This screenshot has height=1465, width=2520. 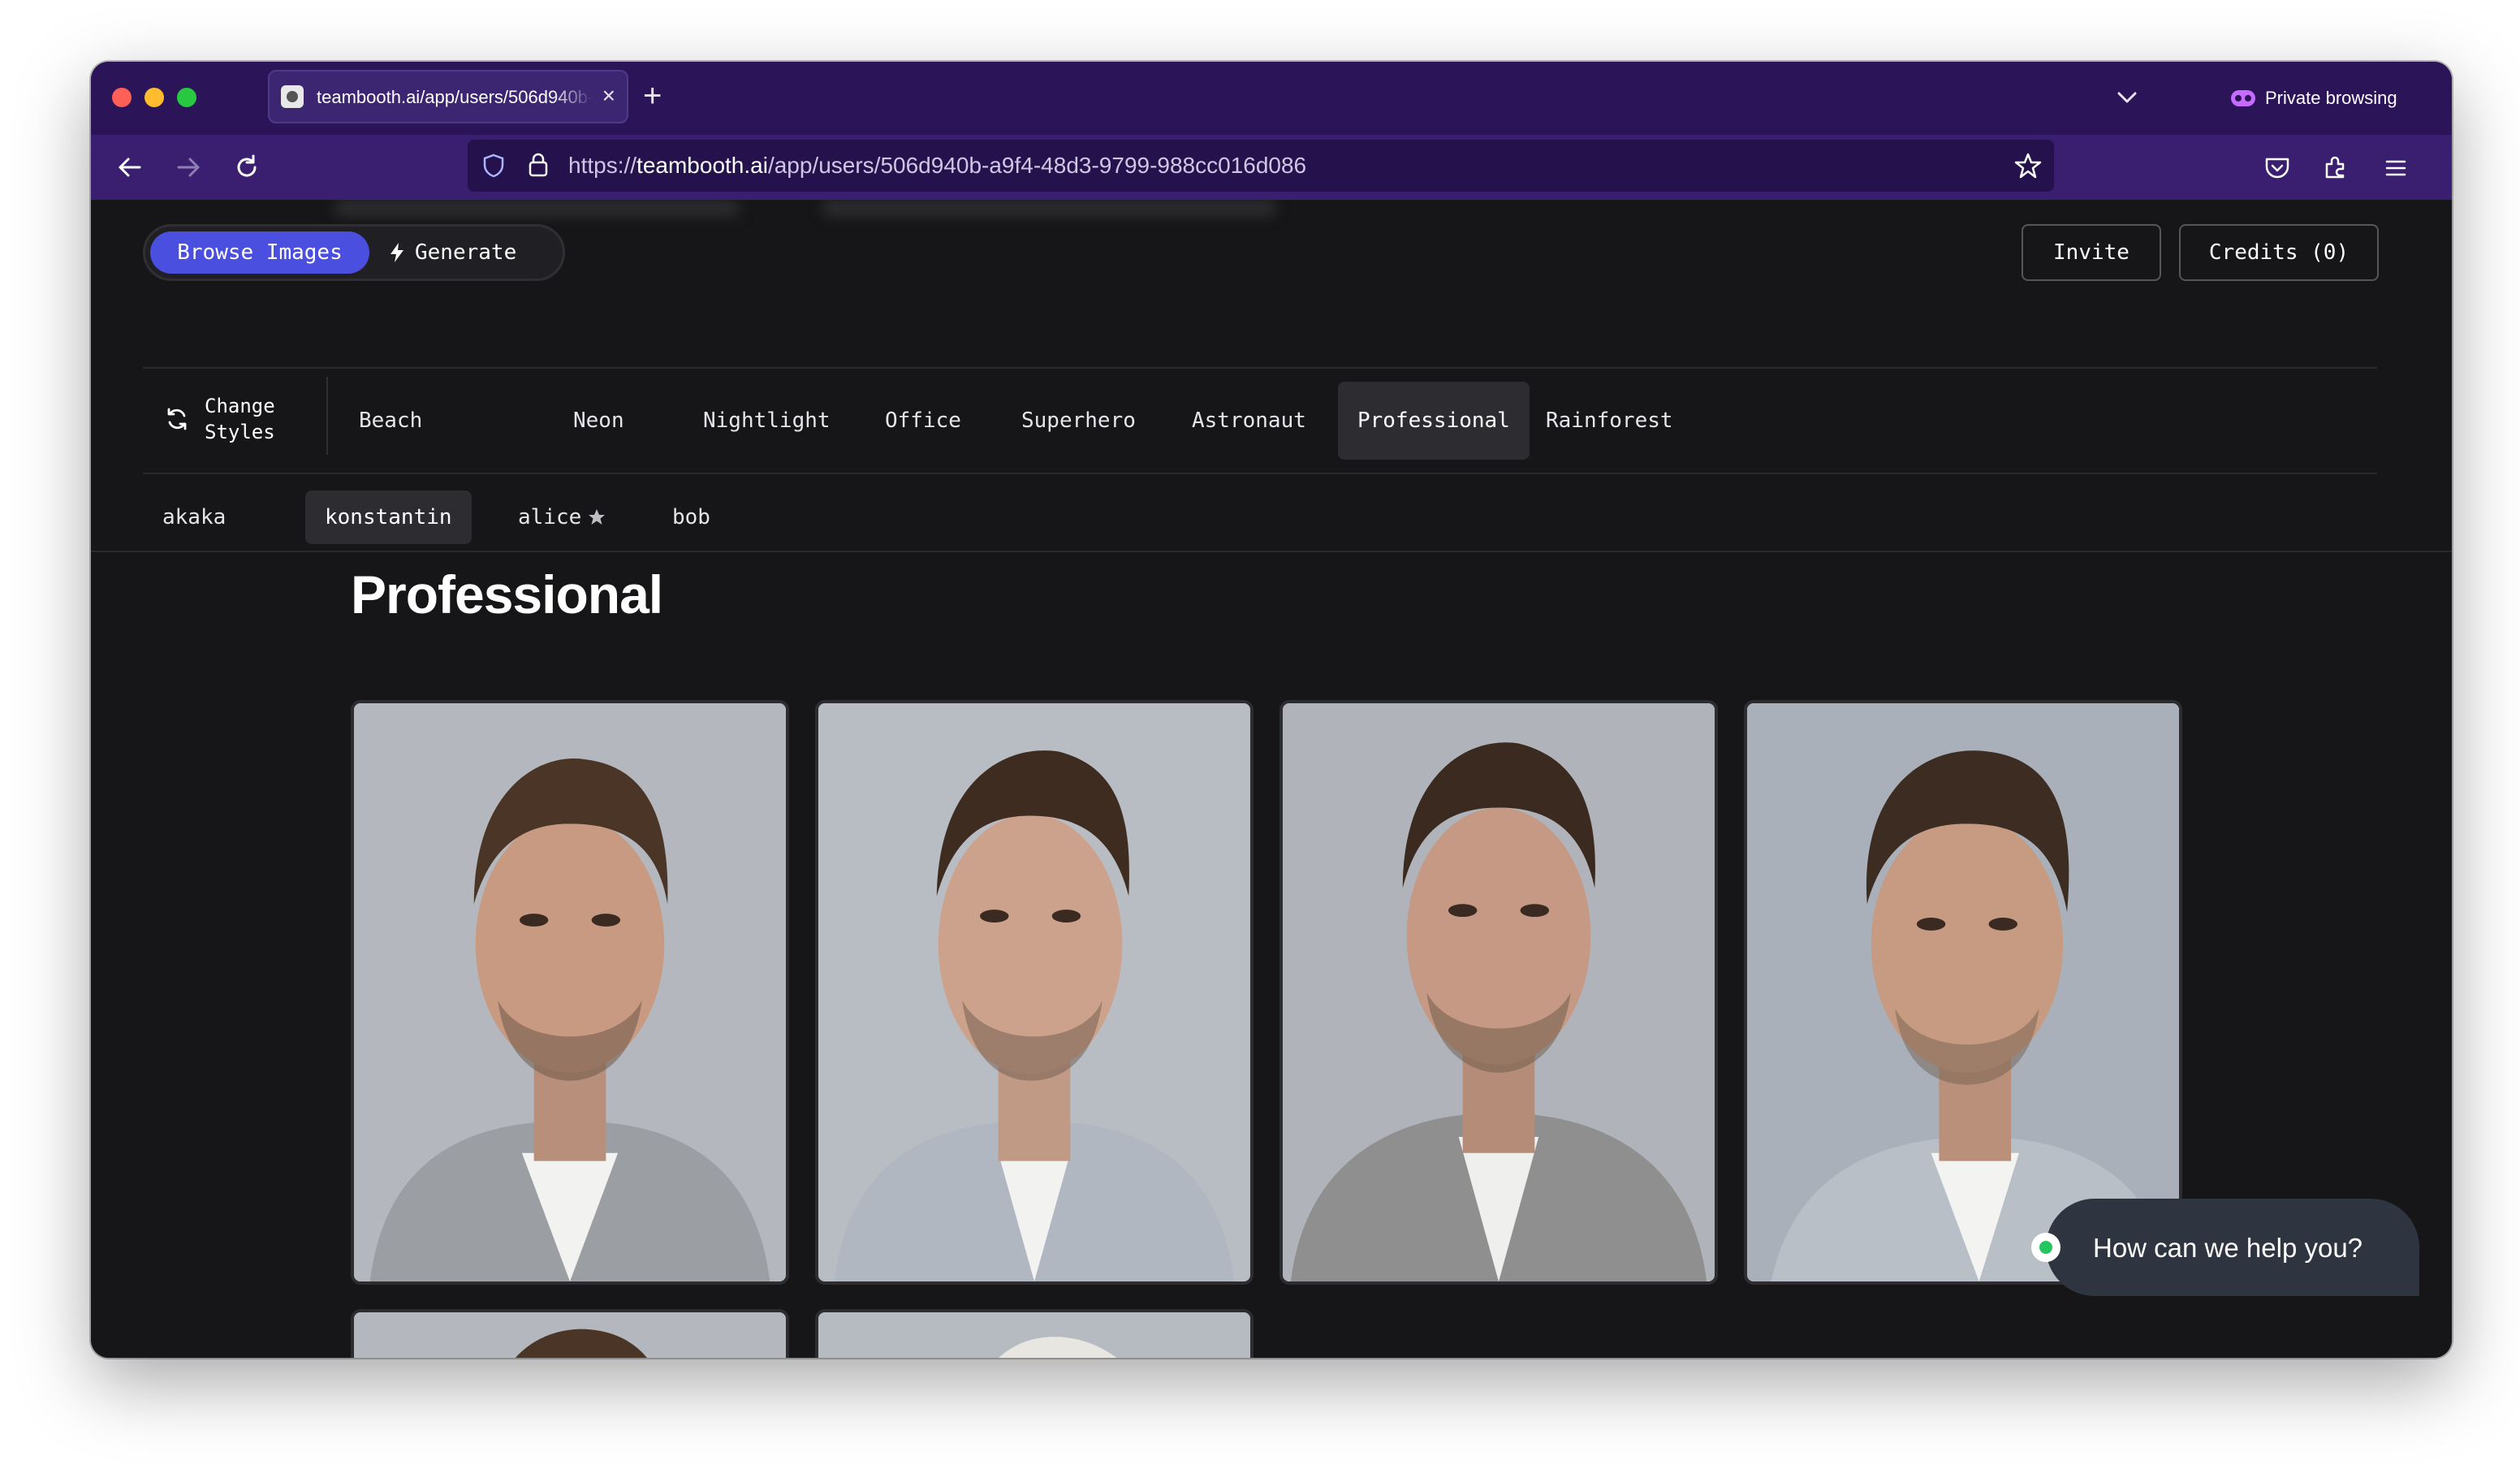 I want to click on favicon-icon, so click(x=292, y=96).